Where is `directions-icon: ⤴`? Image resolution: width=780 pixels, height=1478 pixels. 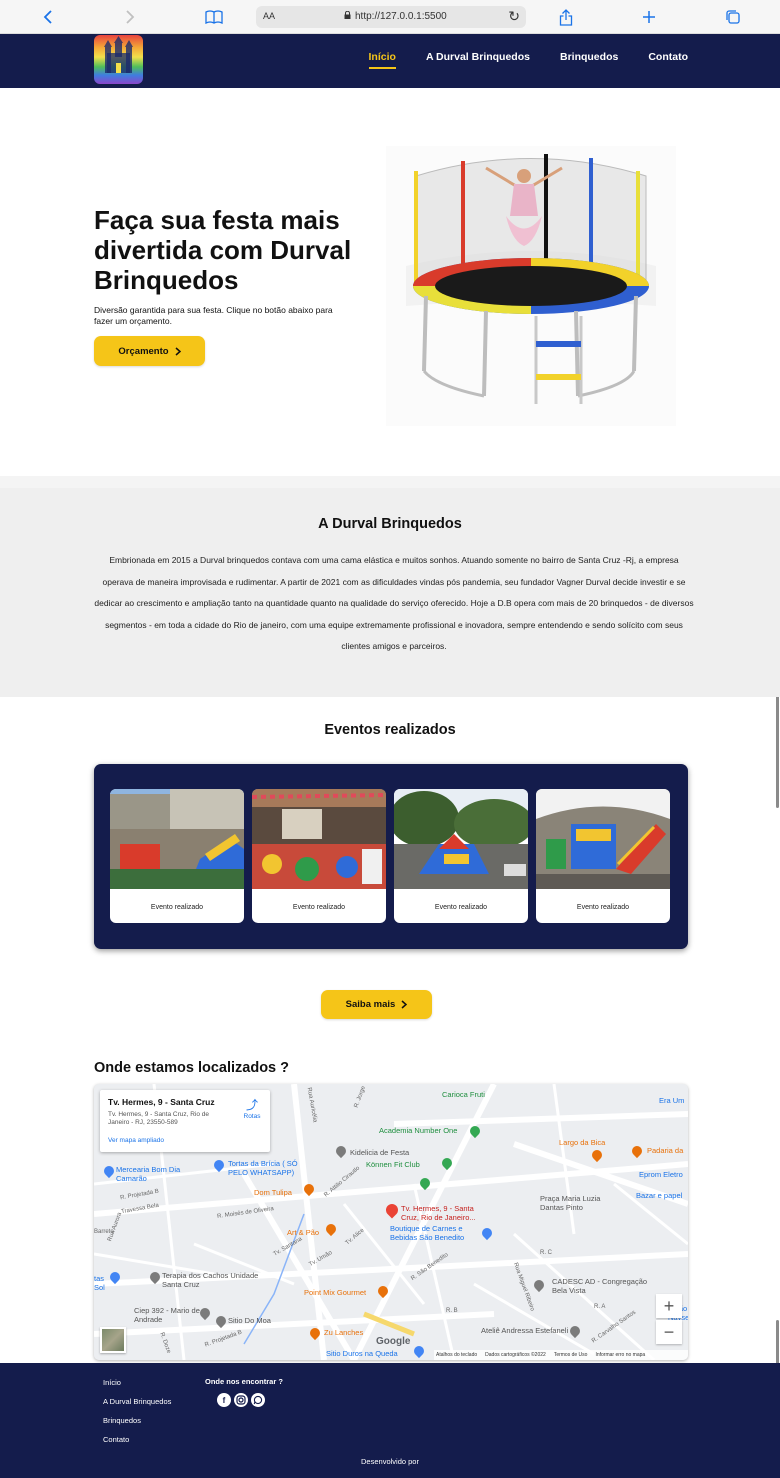 directions-icon: ⤴ is located at coordinates (251, 1105).